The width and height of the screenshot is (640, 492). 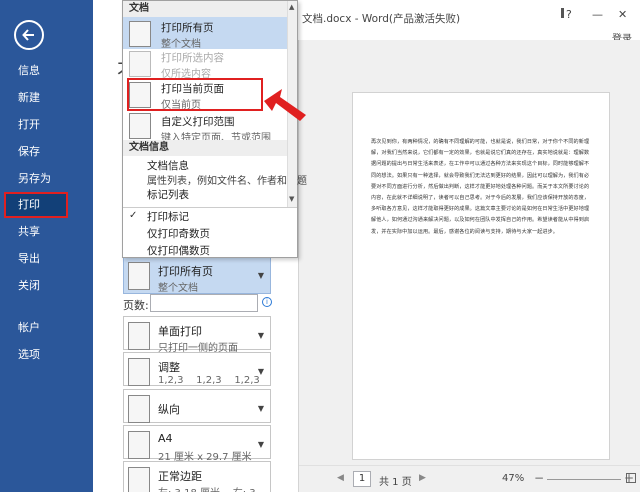 What do you see at coordinates (362, 479) in the screenshot?
I see `page-number-input: 1` at bounding box center [362, 479].